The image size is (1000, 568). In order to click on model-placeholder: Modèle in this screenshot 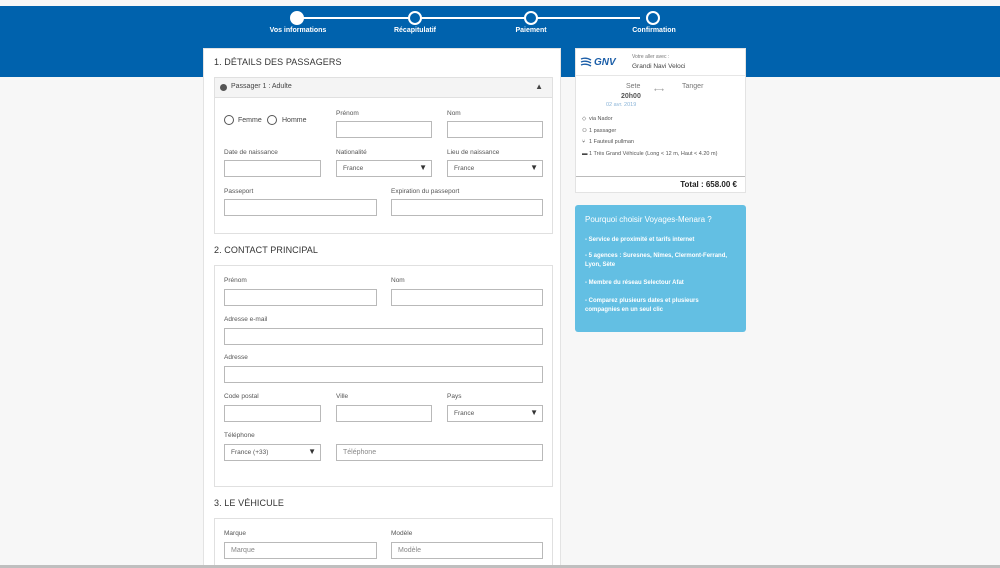, I will do `click(409, 550)`.